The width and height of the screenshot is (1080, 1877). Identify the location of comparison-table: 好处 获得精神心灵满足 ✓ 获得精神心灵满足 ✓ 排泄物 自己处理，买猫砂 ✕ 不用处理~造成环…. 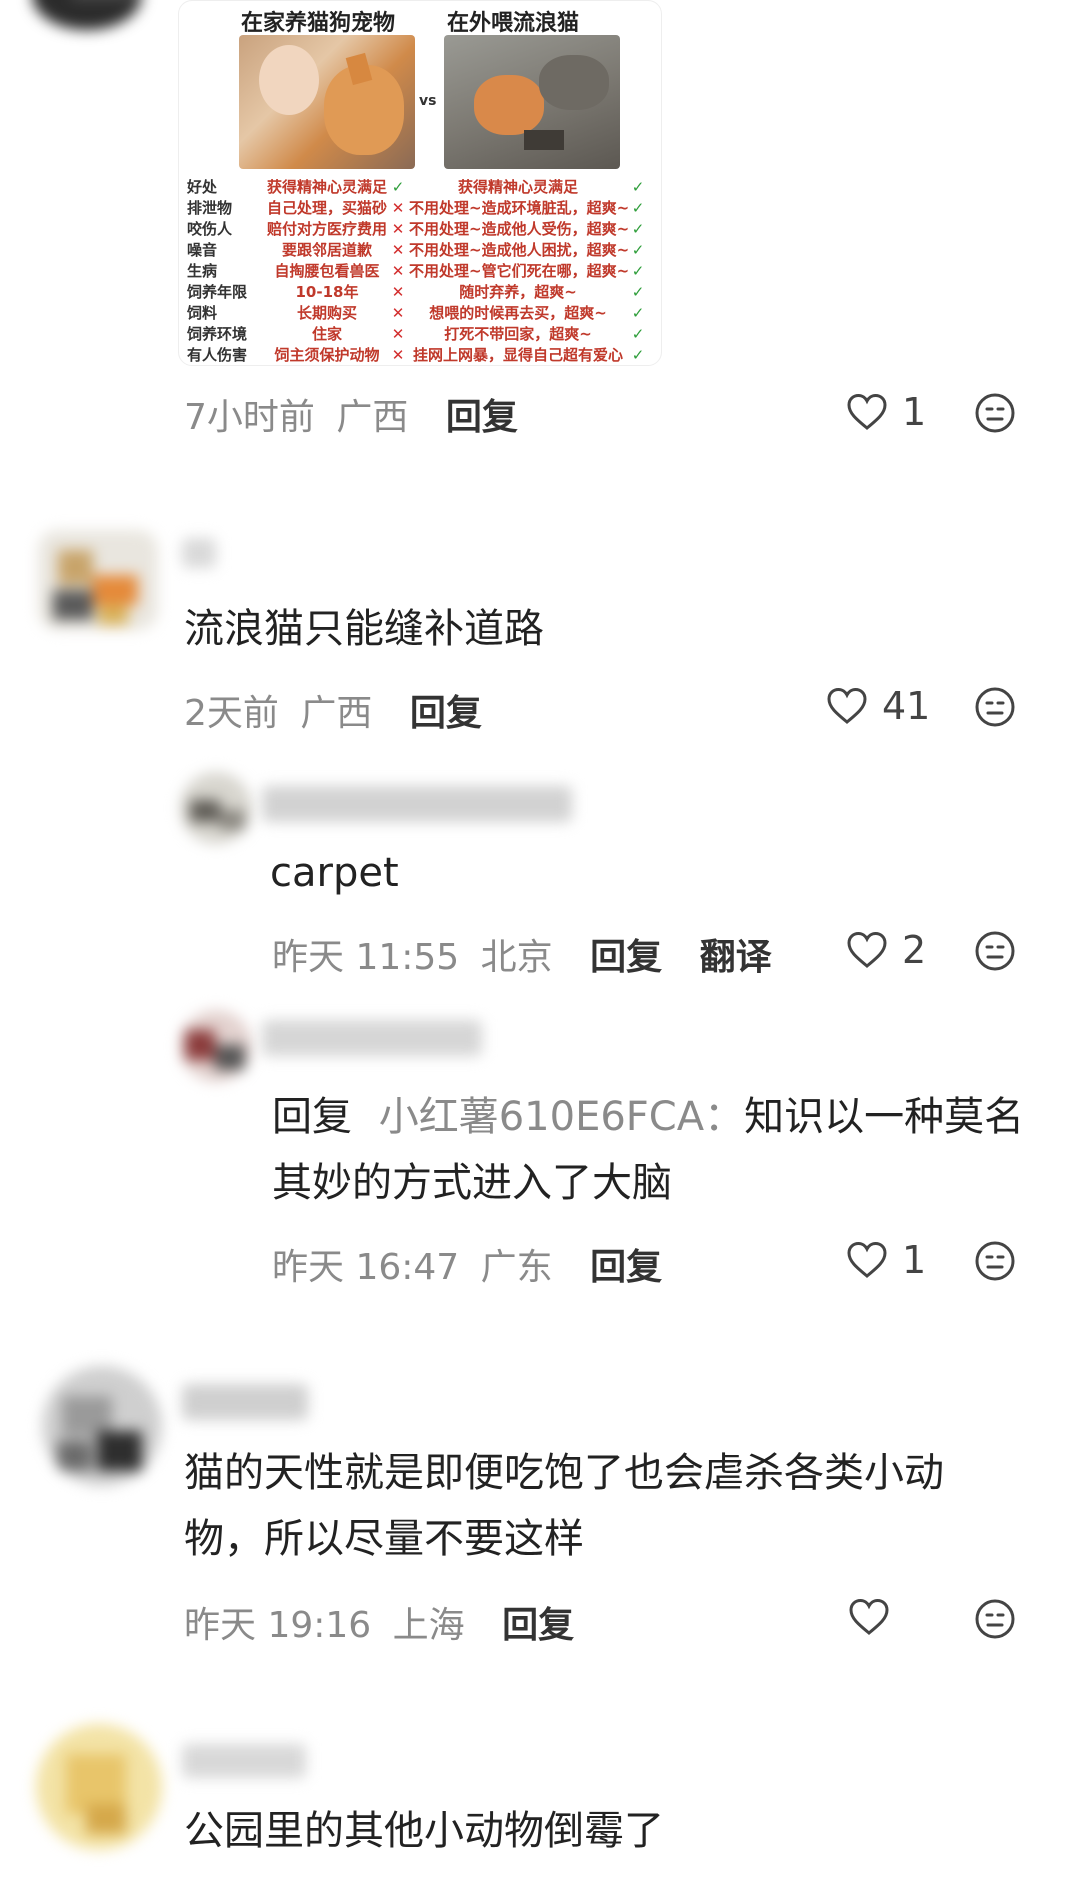
(418, 271).